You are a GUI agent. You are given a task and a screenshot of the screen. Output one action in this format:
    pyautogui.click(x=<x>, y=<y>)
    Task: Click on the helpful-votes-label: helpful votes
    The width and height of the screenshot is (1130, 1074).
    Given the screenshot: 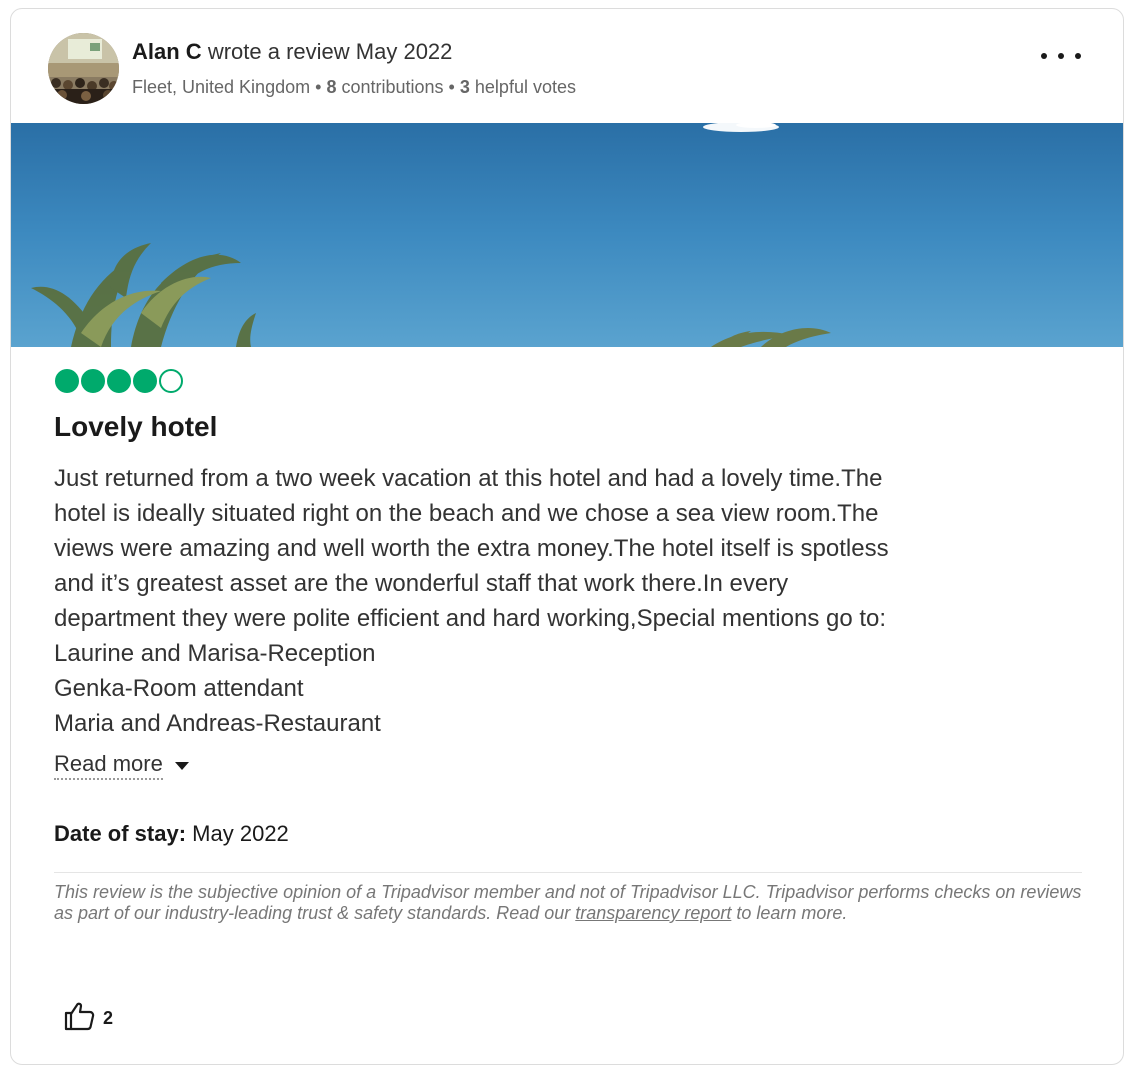 What is the action you would take?
    pyautogui.click(x=525, y=87)
    